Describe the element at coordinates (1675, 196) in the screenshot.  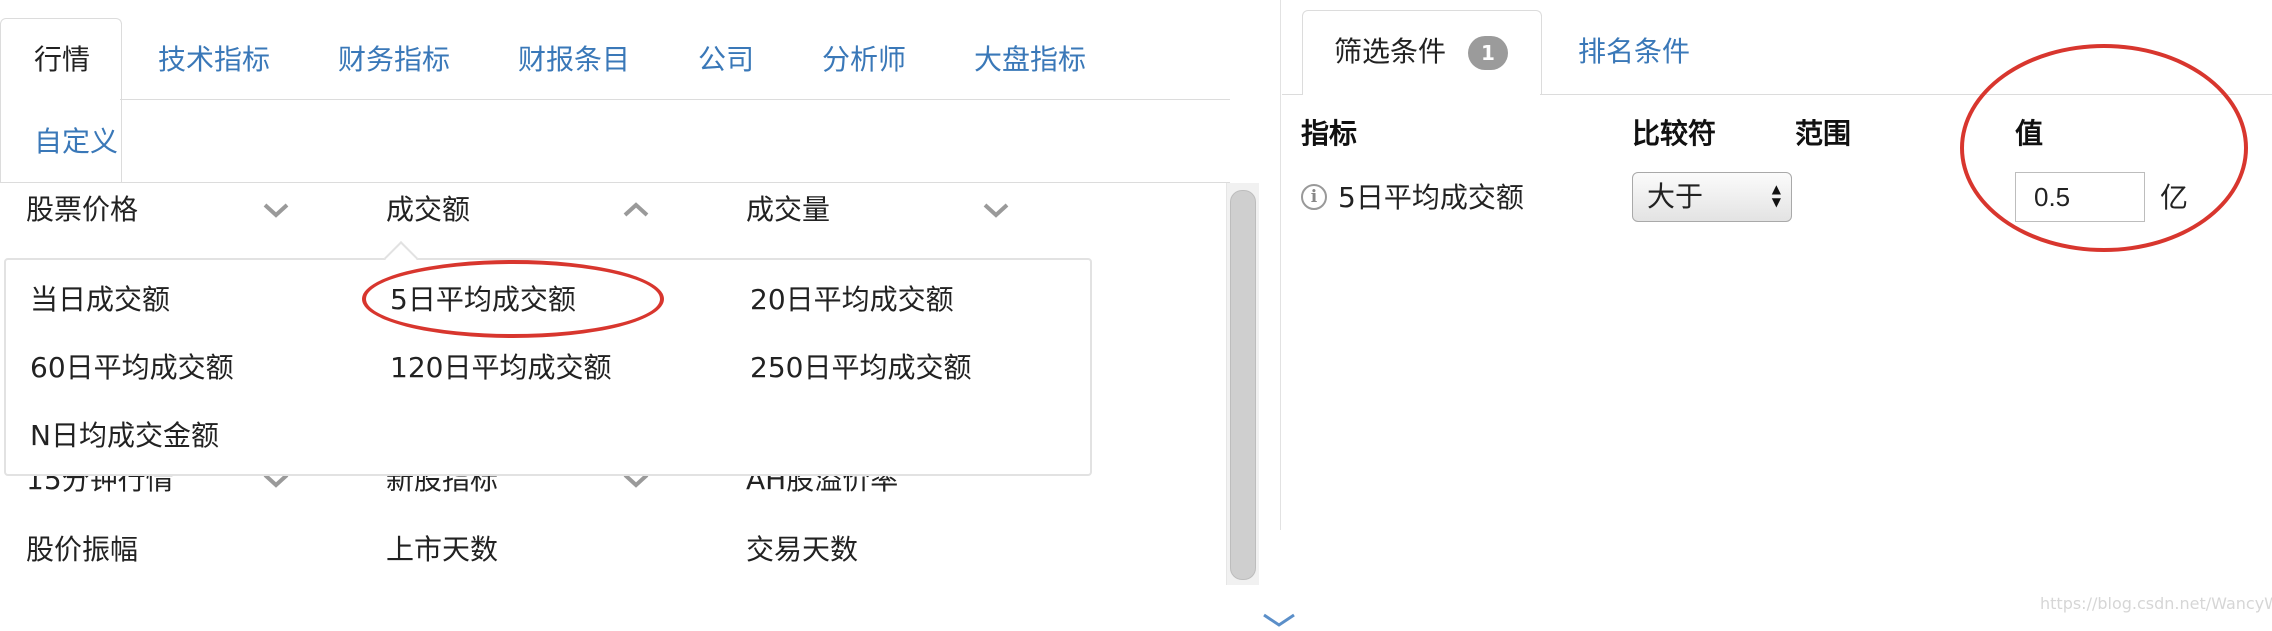
I see `comparator-value: 大于` at that location.